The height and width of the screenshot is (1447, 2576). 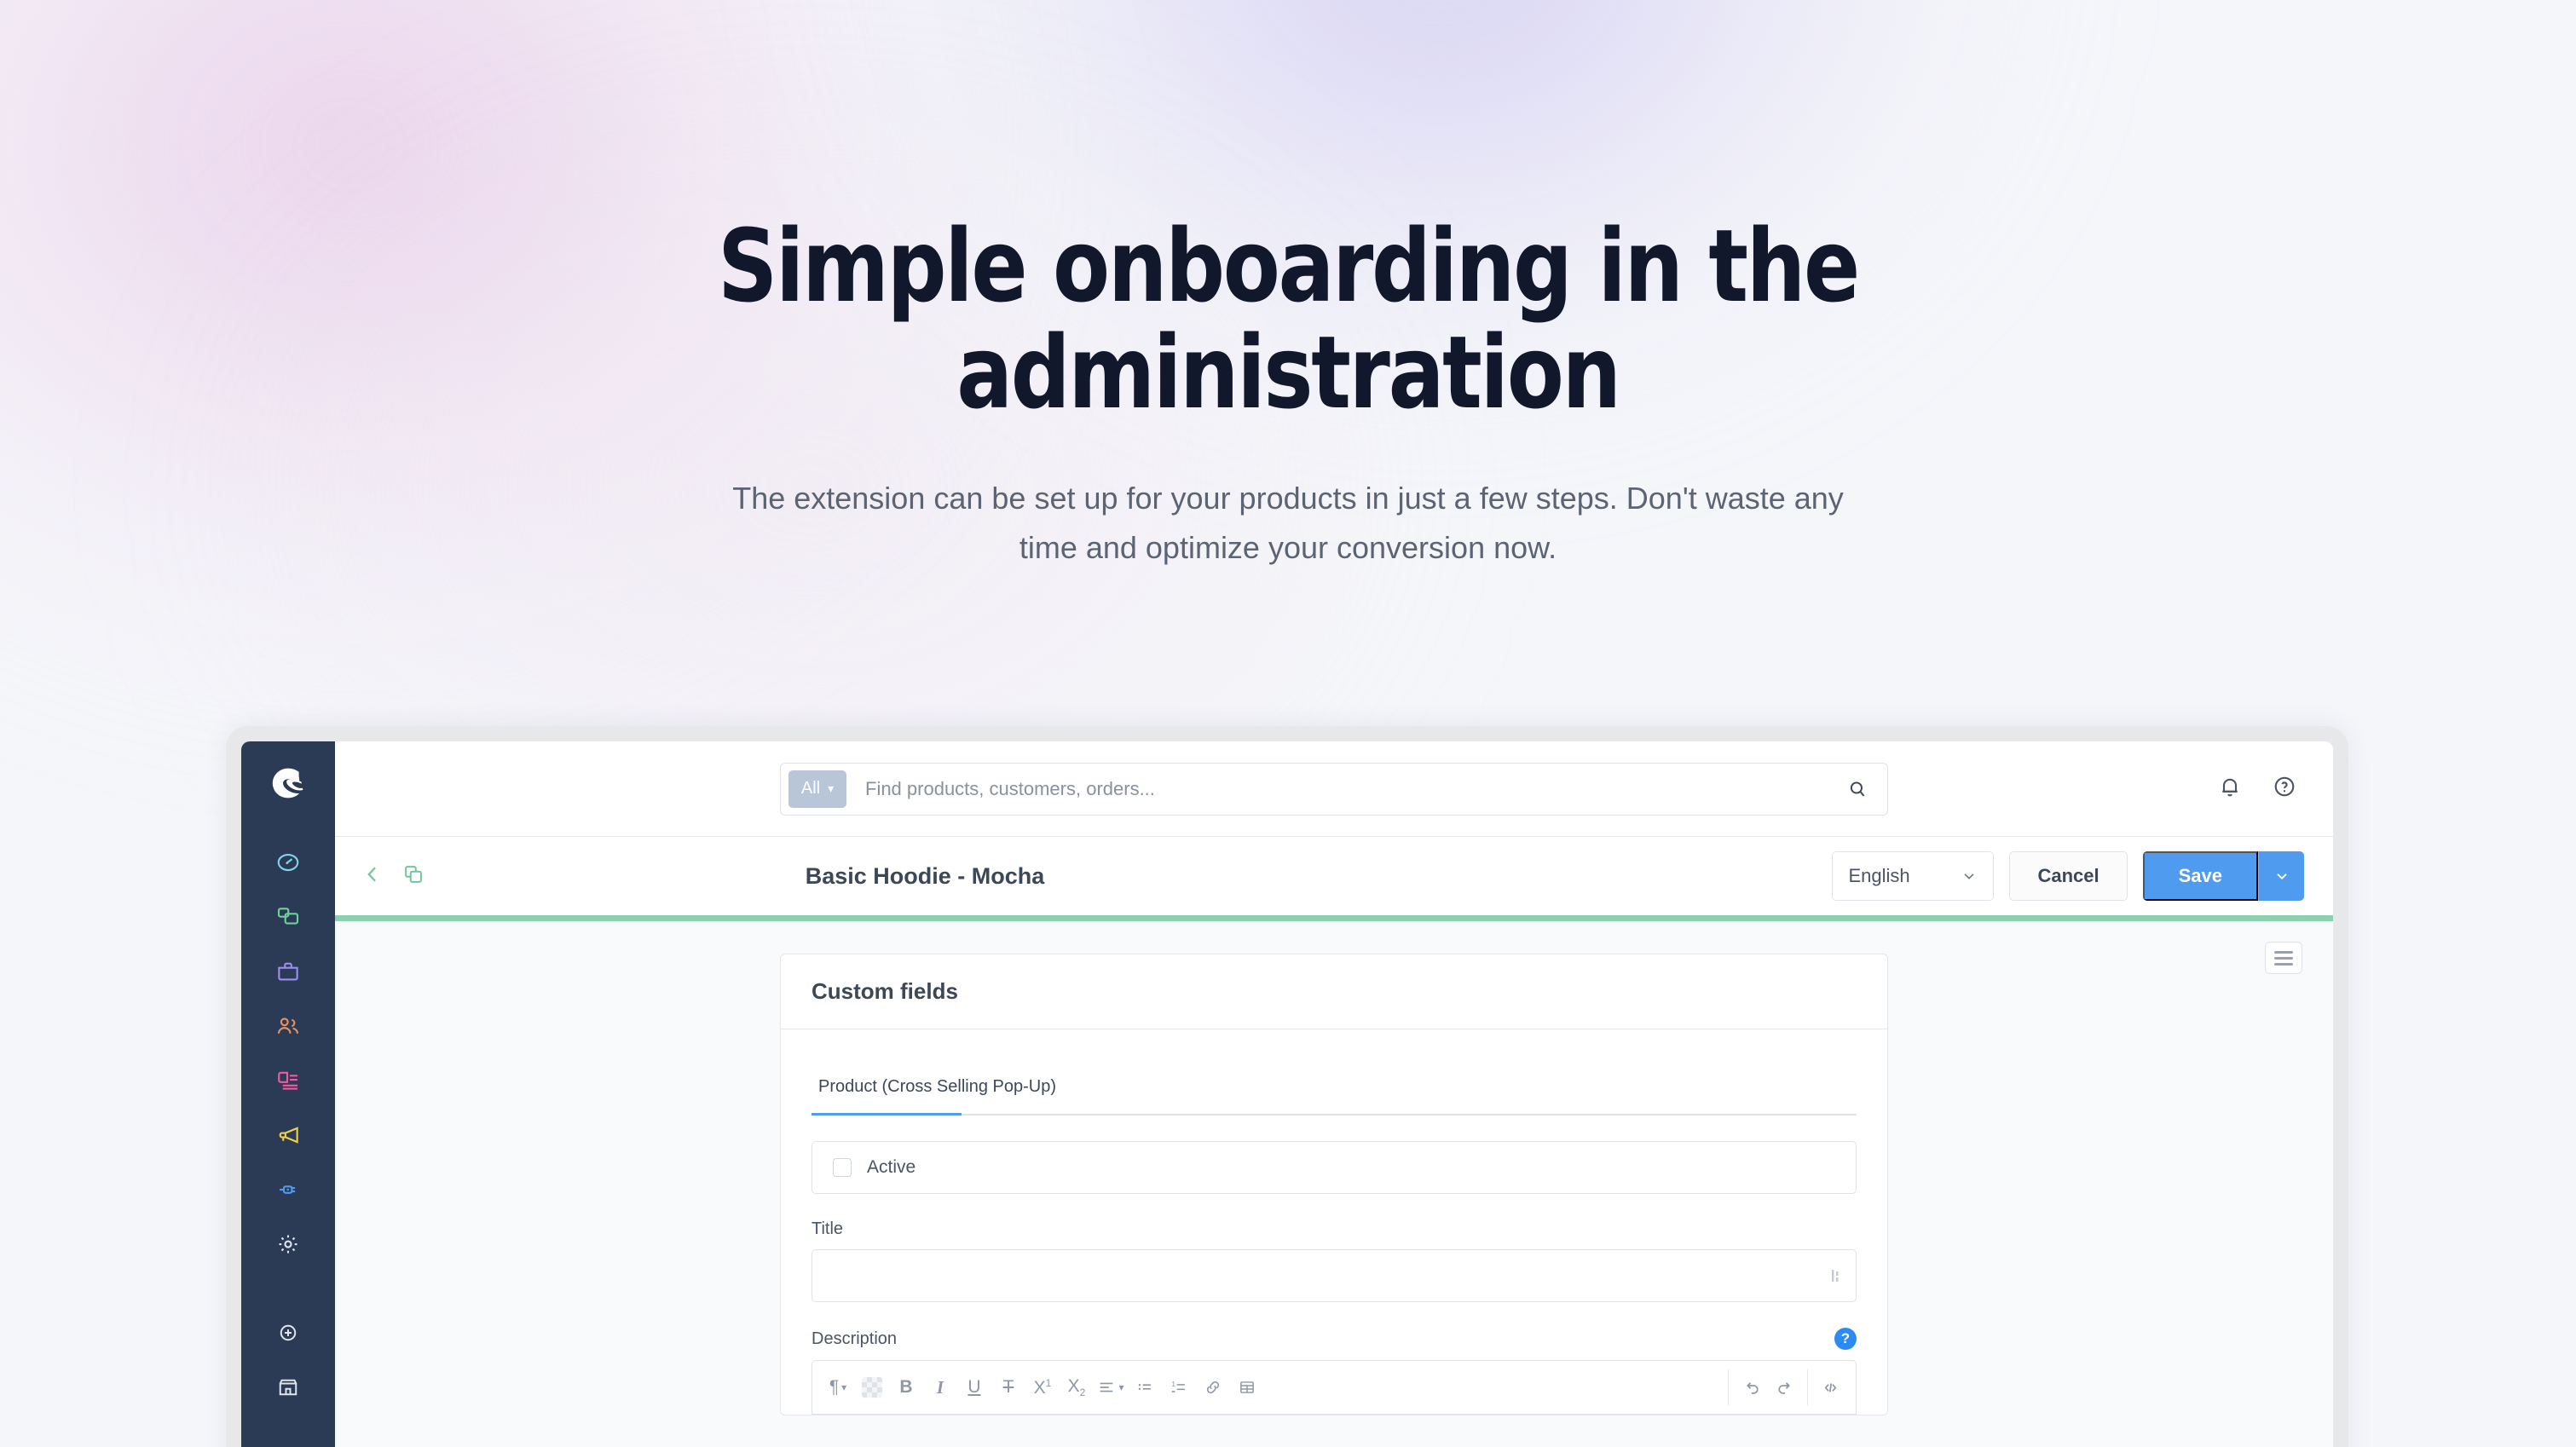 I want to click on back-button, so click(x=372, y=876).